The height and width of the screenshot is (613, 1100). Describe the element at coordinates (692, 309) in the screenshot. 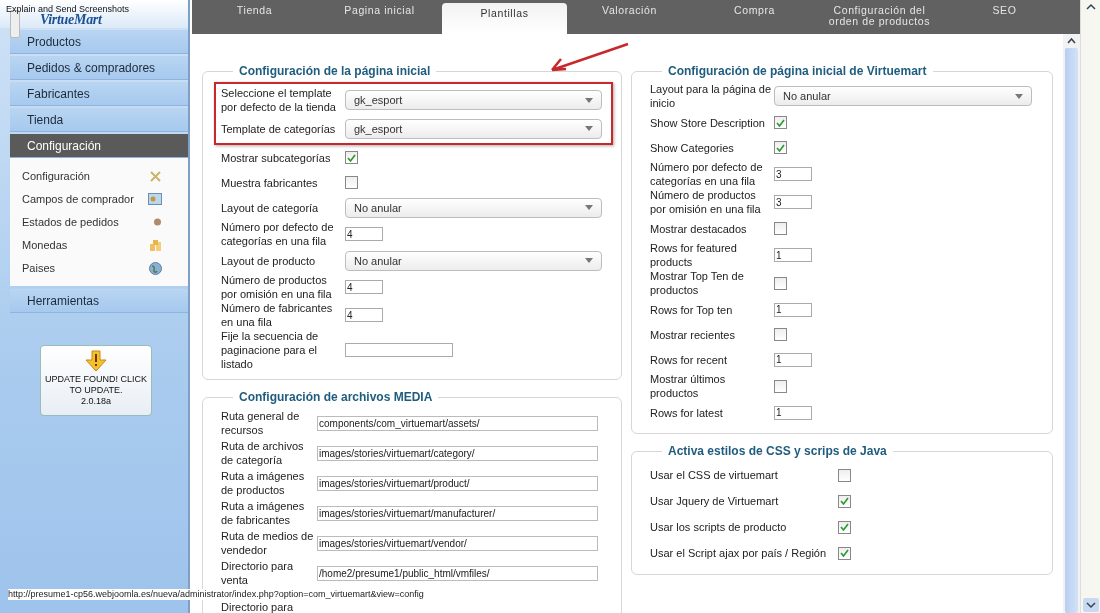

I see `field-label: Rows for Top ten` at that location.